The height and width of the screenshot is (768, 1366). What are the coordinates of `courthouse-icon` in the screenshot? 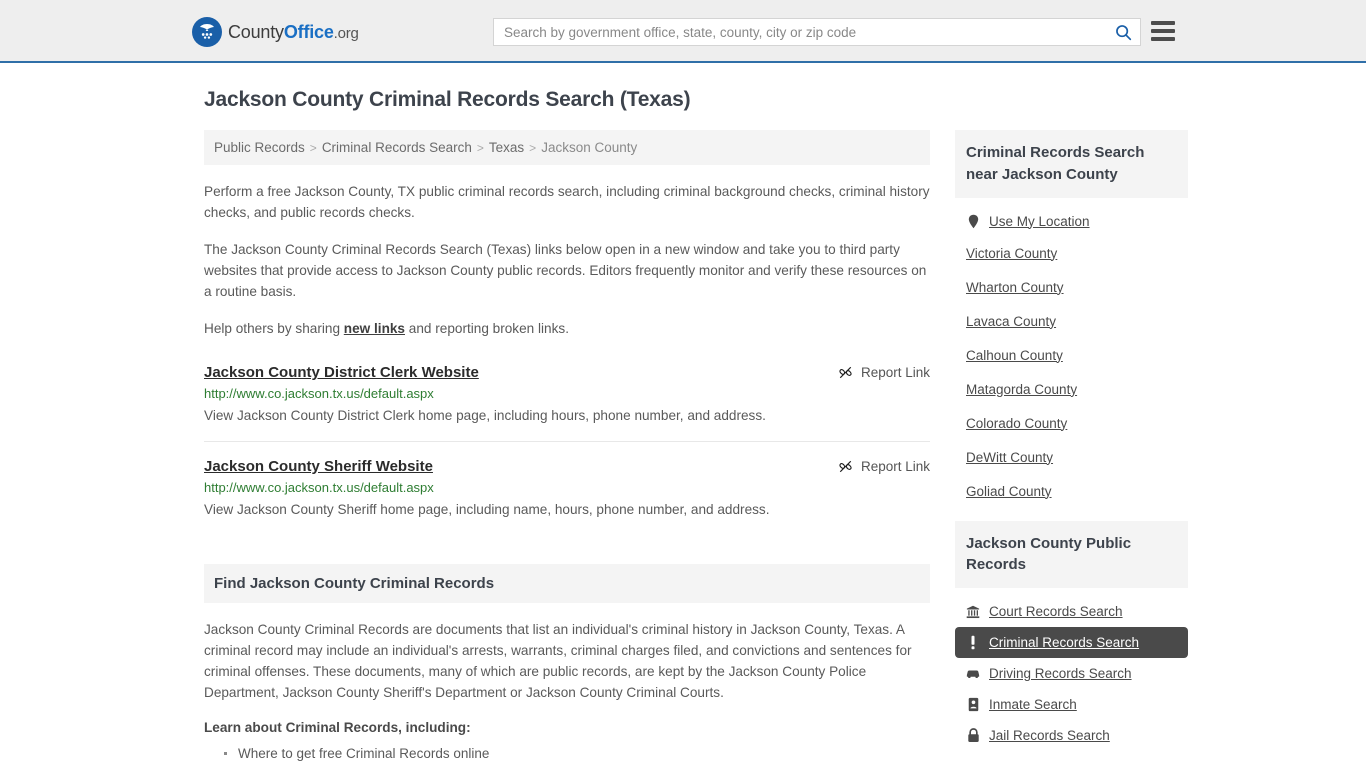 It's located at (973, 611).